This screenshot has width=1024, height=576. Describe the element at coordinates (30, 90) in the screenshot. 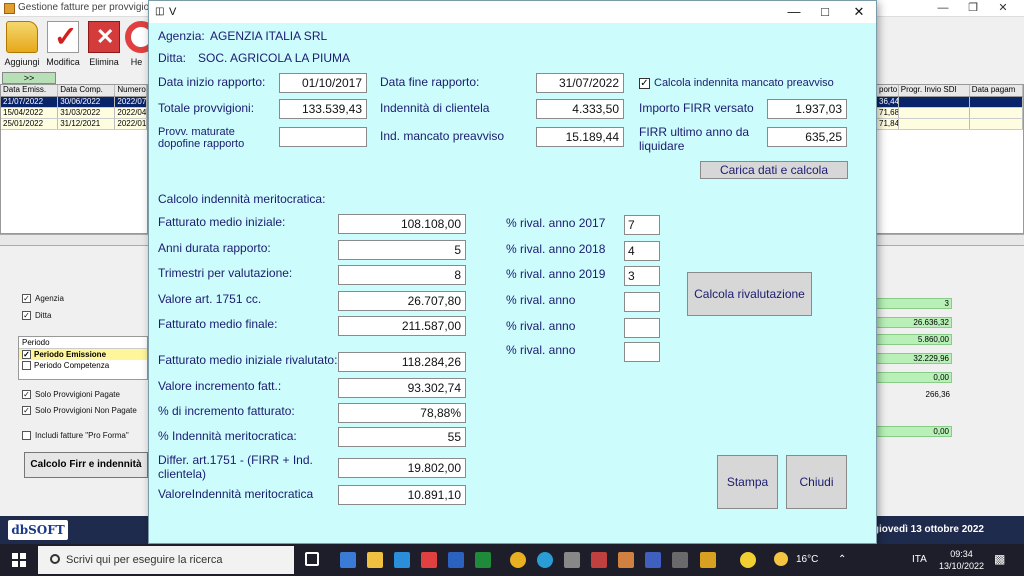

I see `grid-header-cell: Data Emiss.` at that location.